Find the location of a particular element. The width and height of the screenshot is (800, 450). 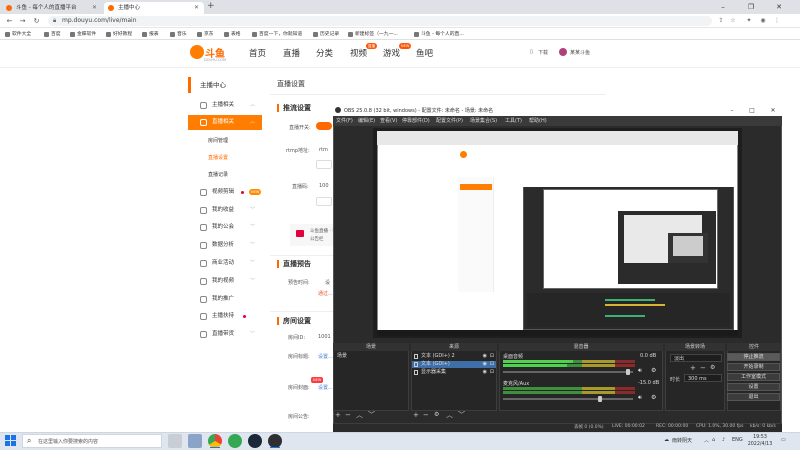

nav-game: 游戏 is located at coordinates (391, 53).